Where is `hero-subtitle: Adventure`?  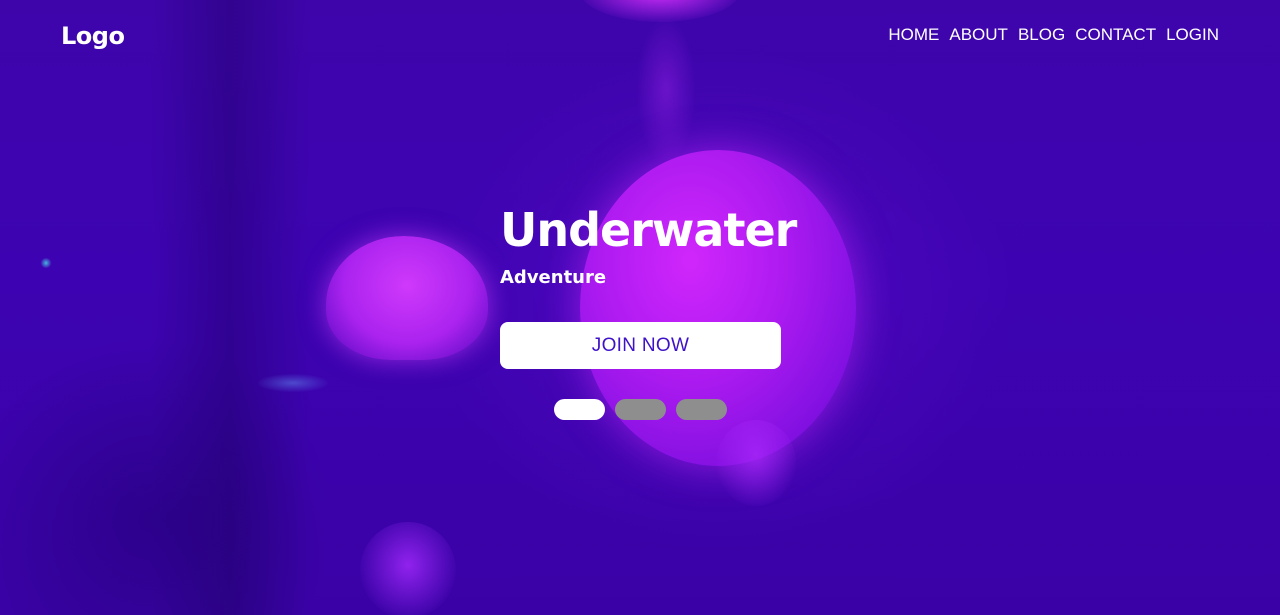
hero-subtitle: Adventure is located at coordinates (553, 277).